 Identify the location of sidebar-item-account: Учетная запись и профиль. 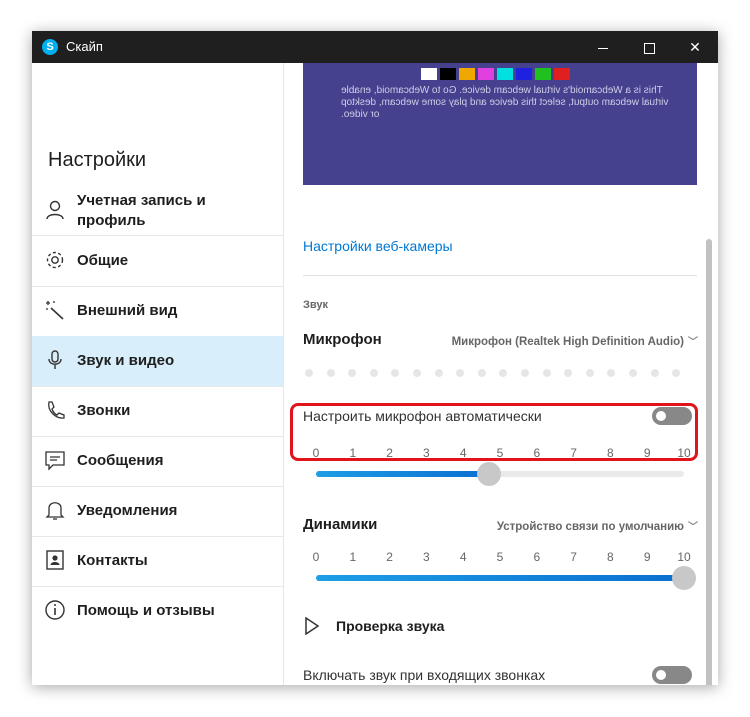
(157, 210).